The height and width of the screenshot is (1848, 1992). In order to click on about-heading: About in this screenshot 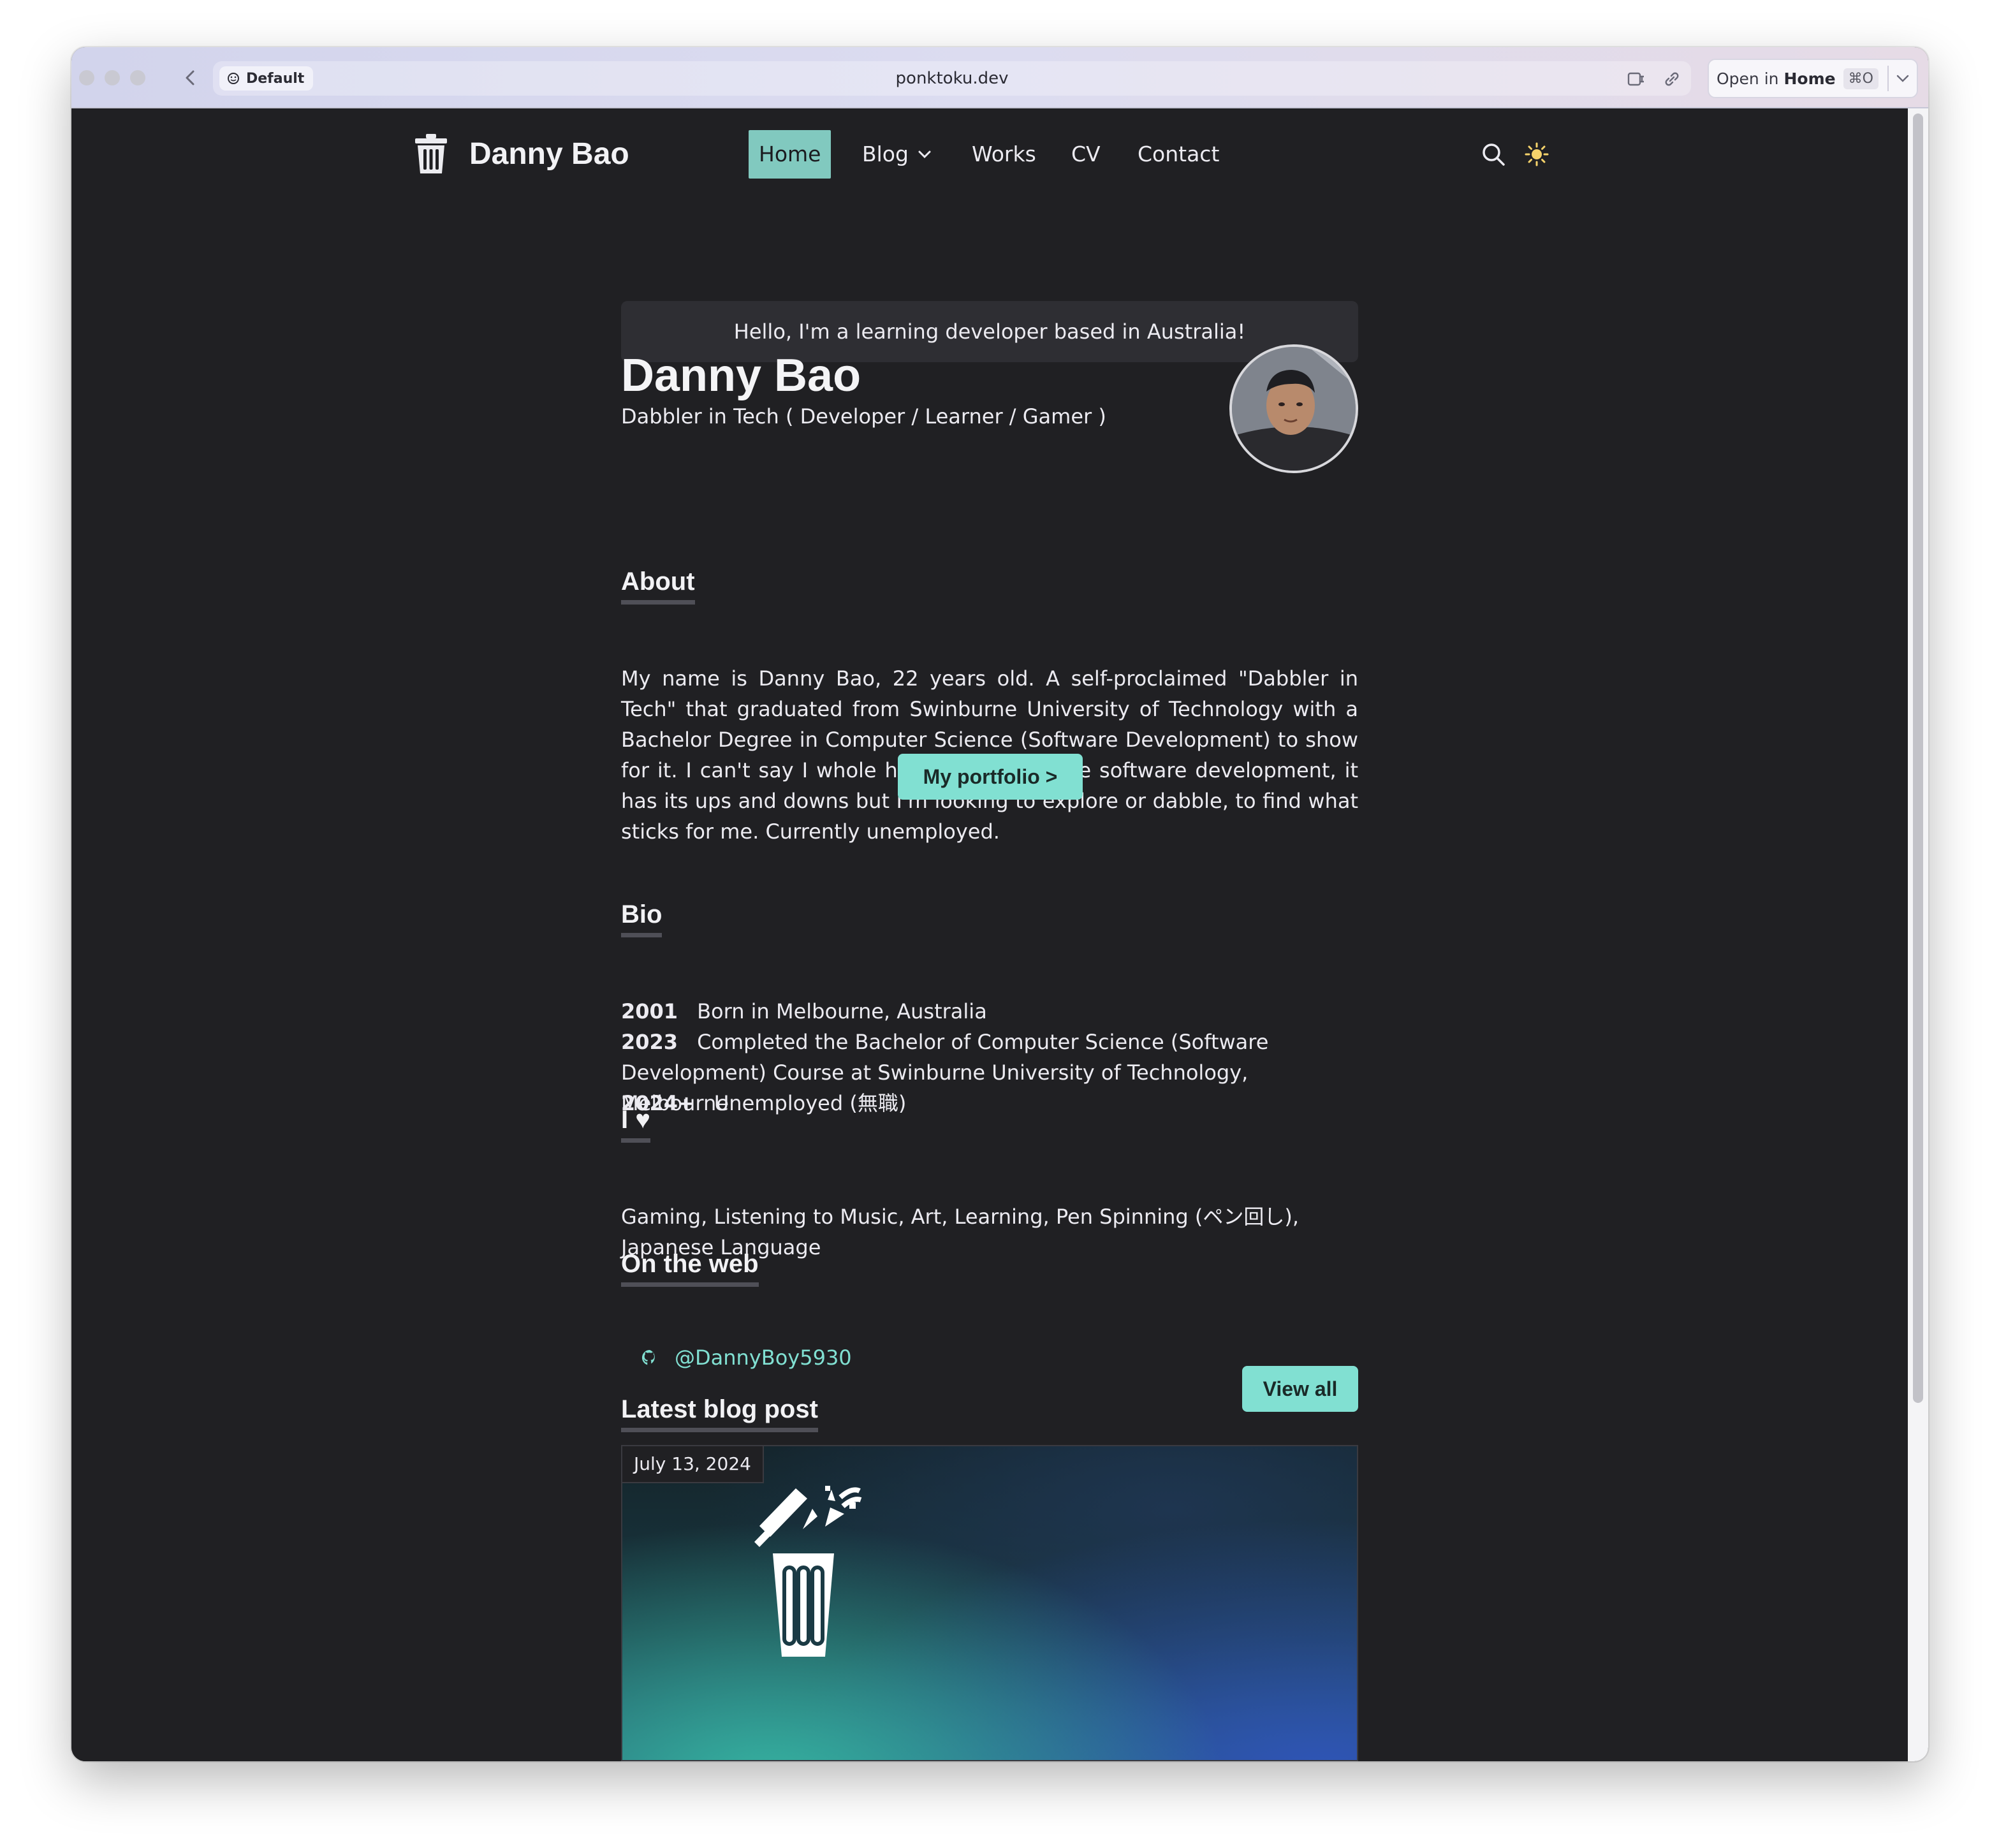, I will do `click(658, 586)`.